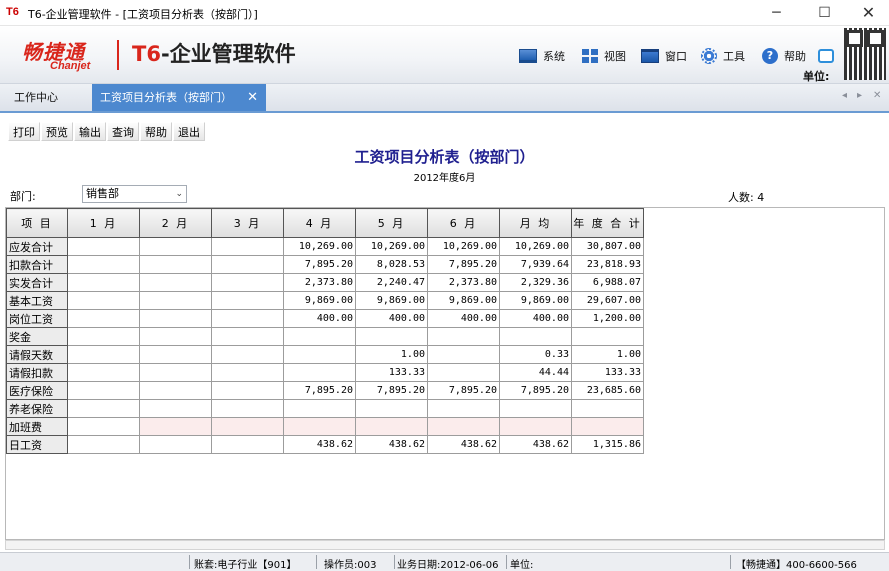 The image size is (889, 571). I want to click on cell-total: 133.33, so click(607, 372).